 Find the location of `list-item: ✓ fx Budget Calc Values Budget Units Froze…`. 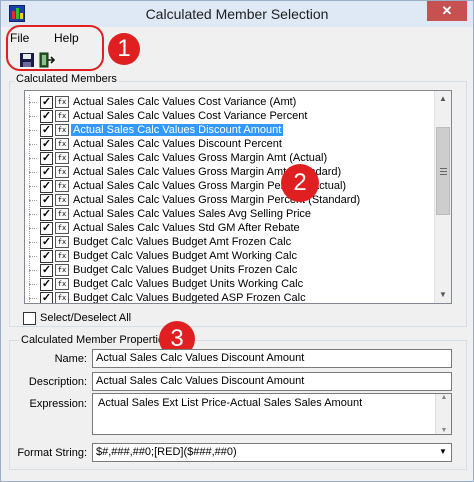

list-item: ✓ fx Budget Calc Values Budget Units Froze… is located at coordinates (230, 270).